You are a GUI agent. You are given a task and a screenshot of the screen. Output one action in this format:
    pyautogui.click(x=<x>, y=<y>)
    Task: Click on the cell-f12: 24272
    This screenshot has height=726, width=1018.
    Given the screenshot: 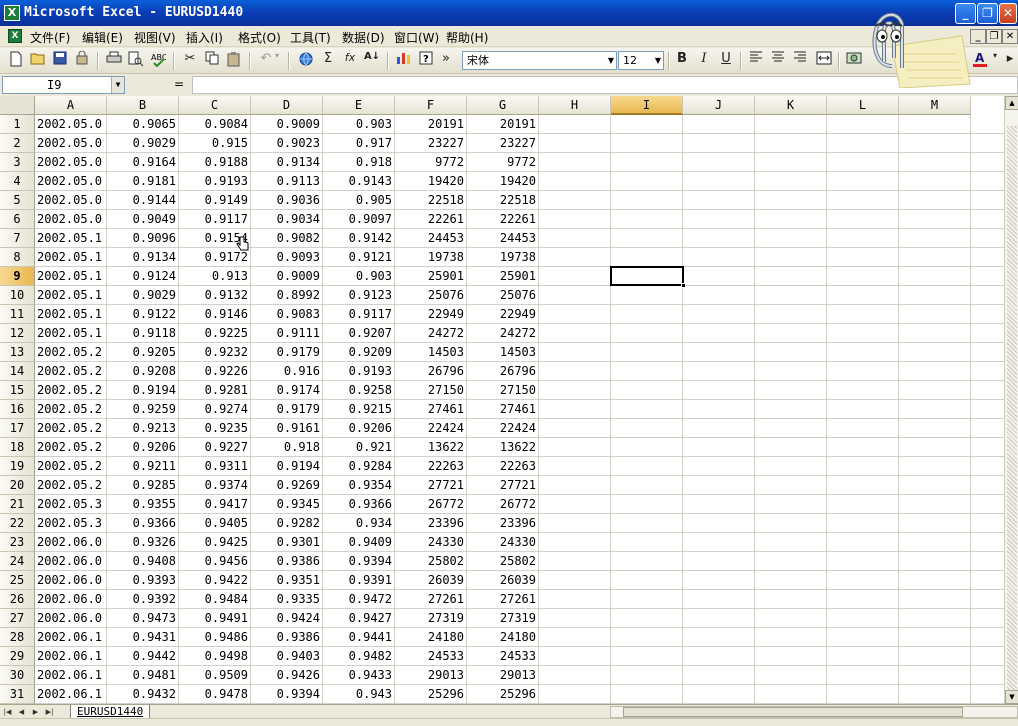 What is the action you would take?
    pyautogui.click(x=430, y=333)
    